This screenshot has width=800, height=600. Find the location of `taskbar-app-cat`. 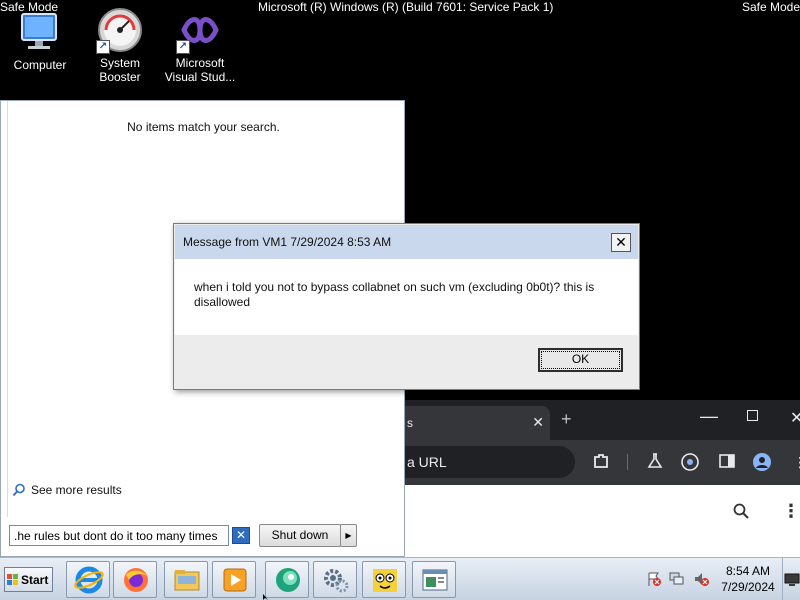

taskbar-app-cat is located at coordinates (384, 579).